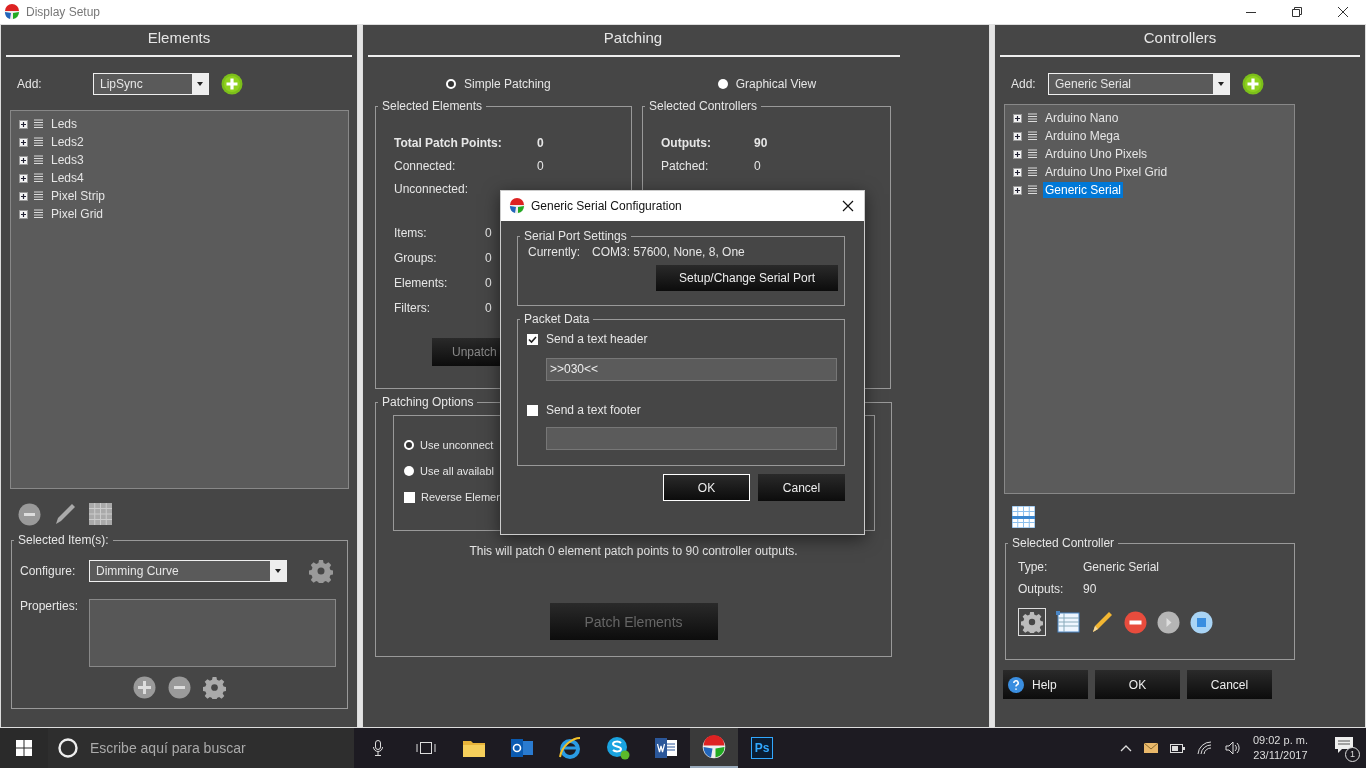  What do you see at coordinates (1016, 684) in the screenshot?
I see `help-icon` at bounding box center [1016, 684].